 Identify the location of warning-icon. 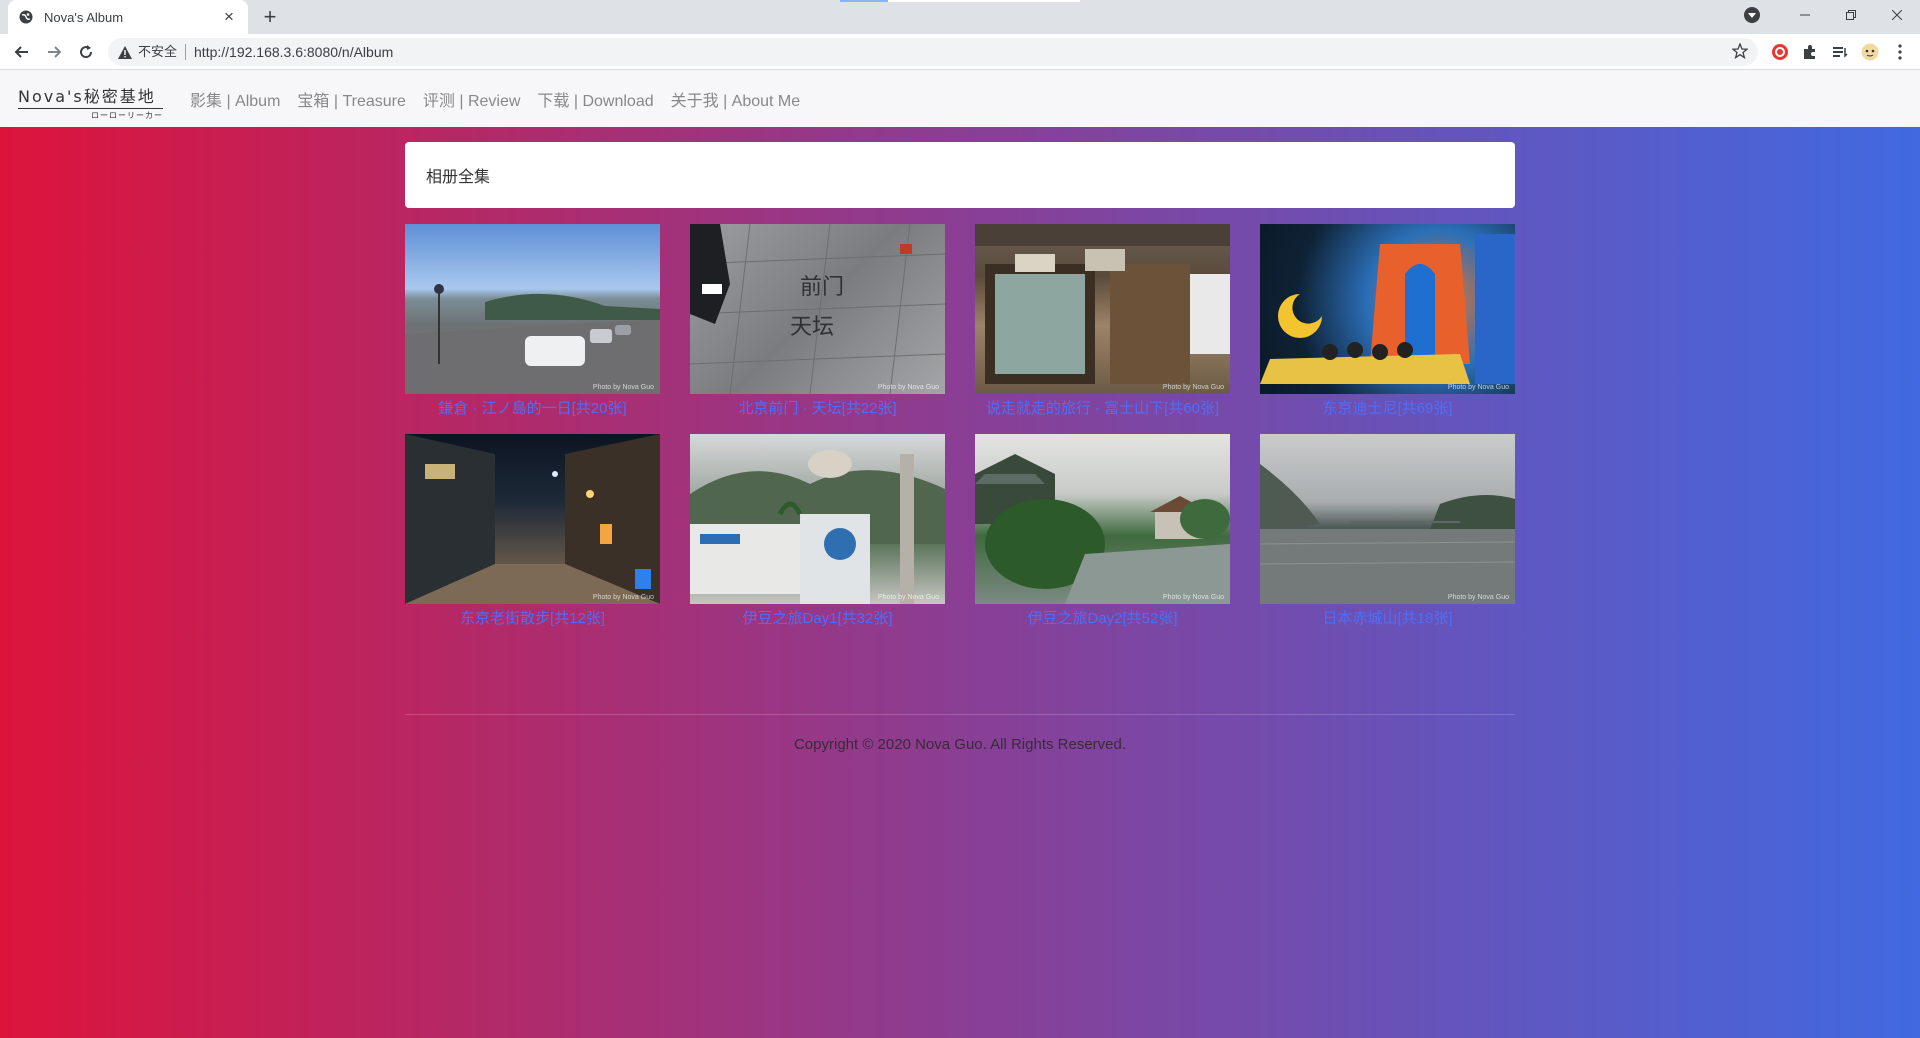
(125, 52).